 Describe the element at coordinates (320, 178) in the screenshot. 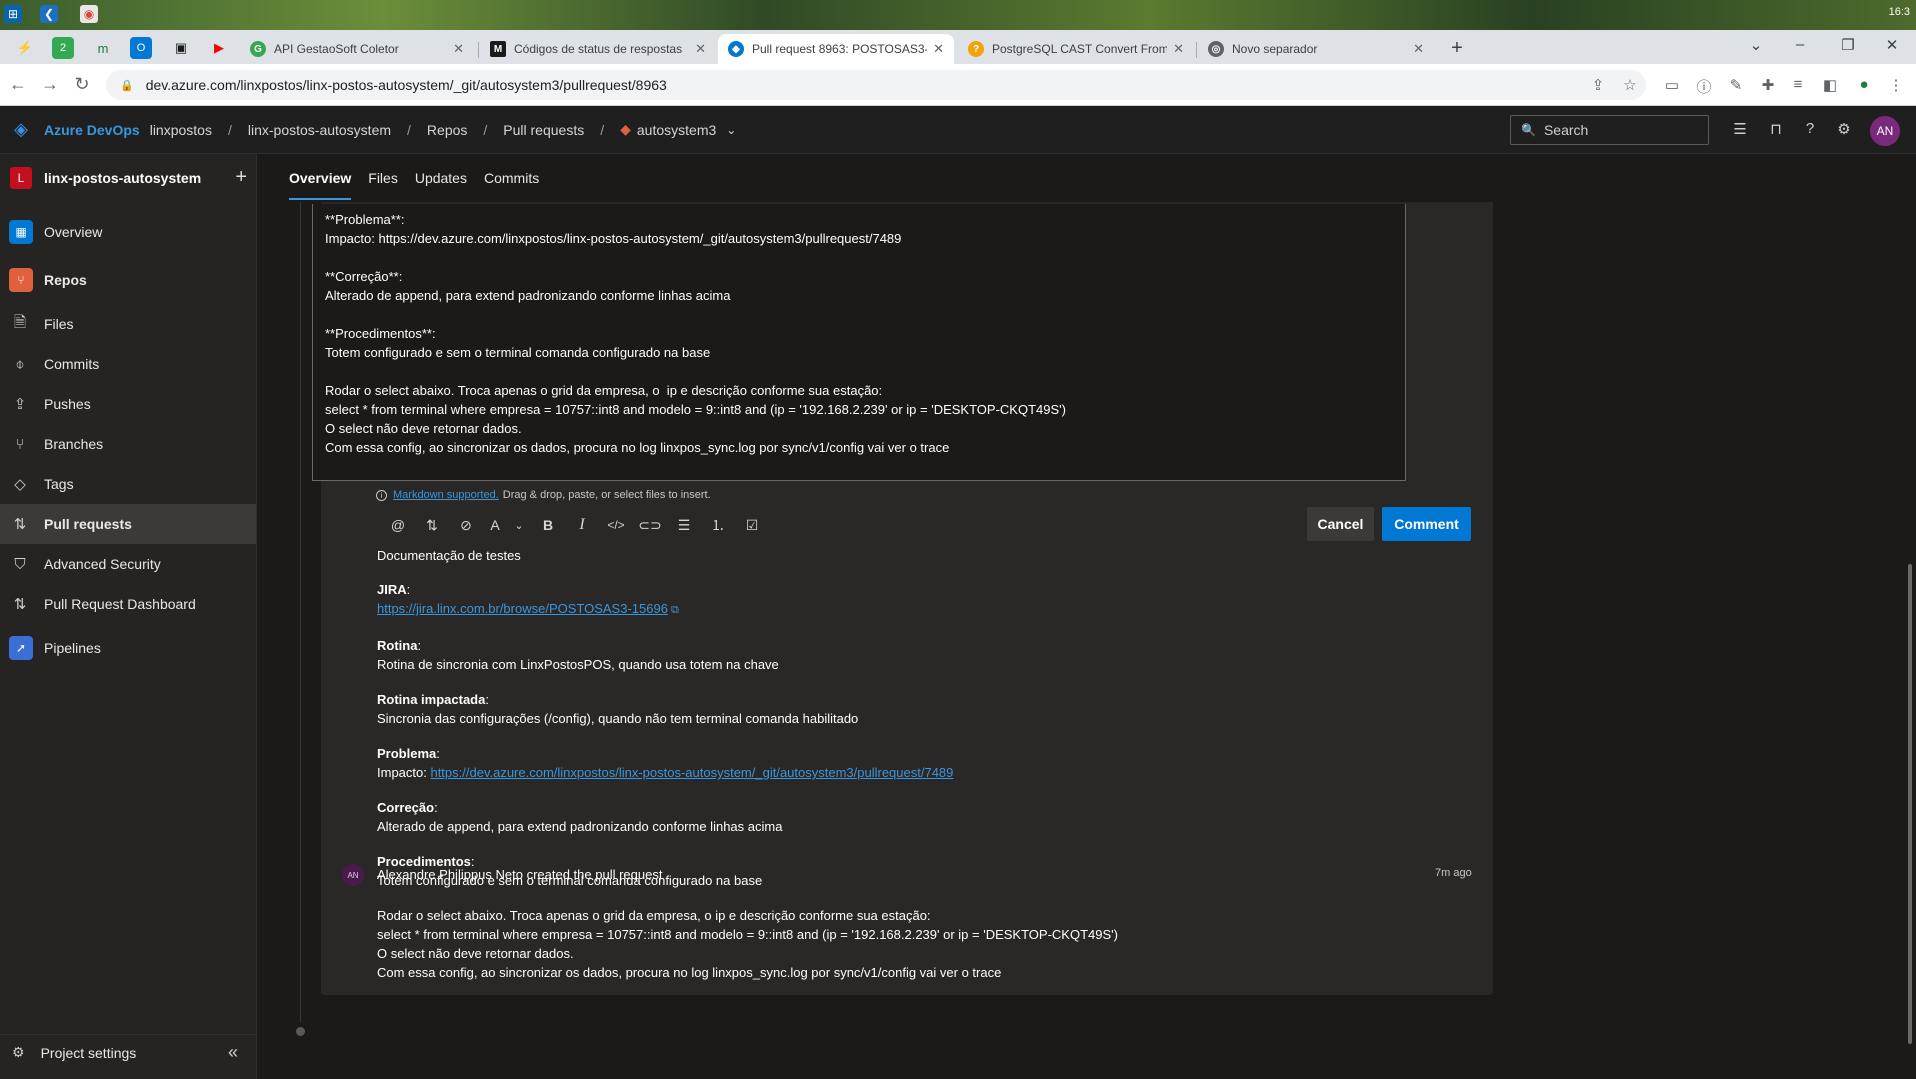

I see `tab-overview: Overview` at that location.